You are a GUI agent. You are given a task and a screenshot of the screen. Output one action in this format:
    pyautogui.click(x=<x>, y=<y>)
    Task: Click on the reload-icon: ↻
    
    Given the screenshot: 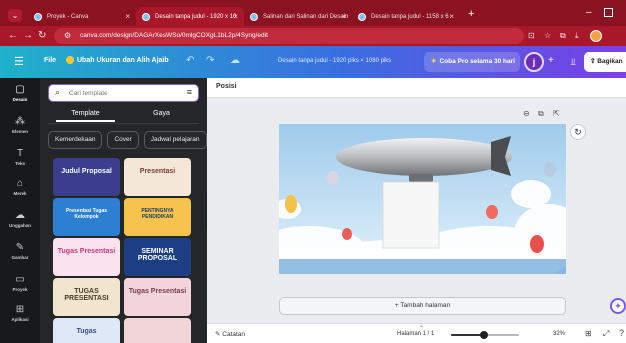 What is the action you would take?
    pyautogui.click(x=42, y=36)
    